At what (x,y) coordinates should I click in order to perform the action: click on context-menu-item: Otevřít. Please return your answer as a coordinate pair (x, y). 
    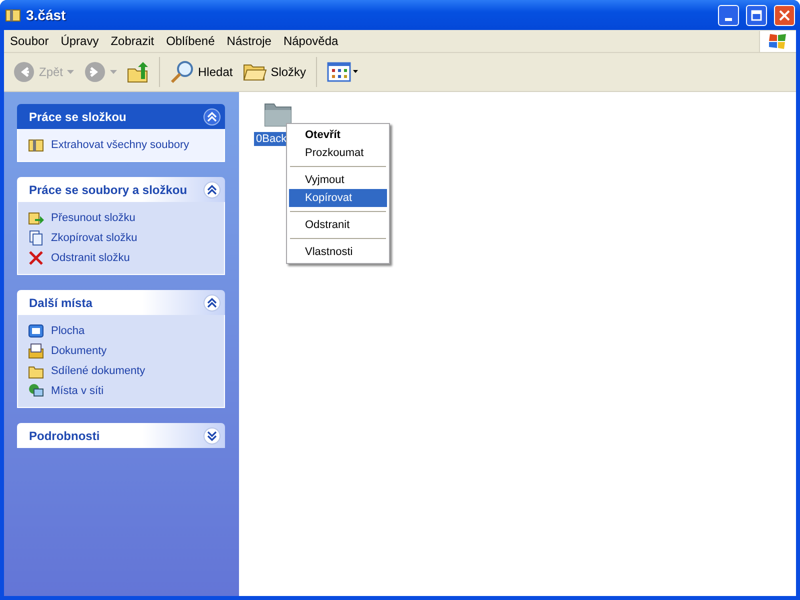
    Looking at the image, I should click on (338, 135).